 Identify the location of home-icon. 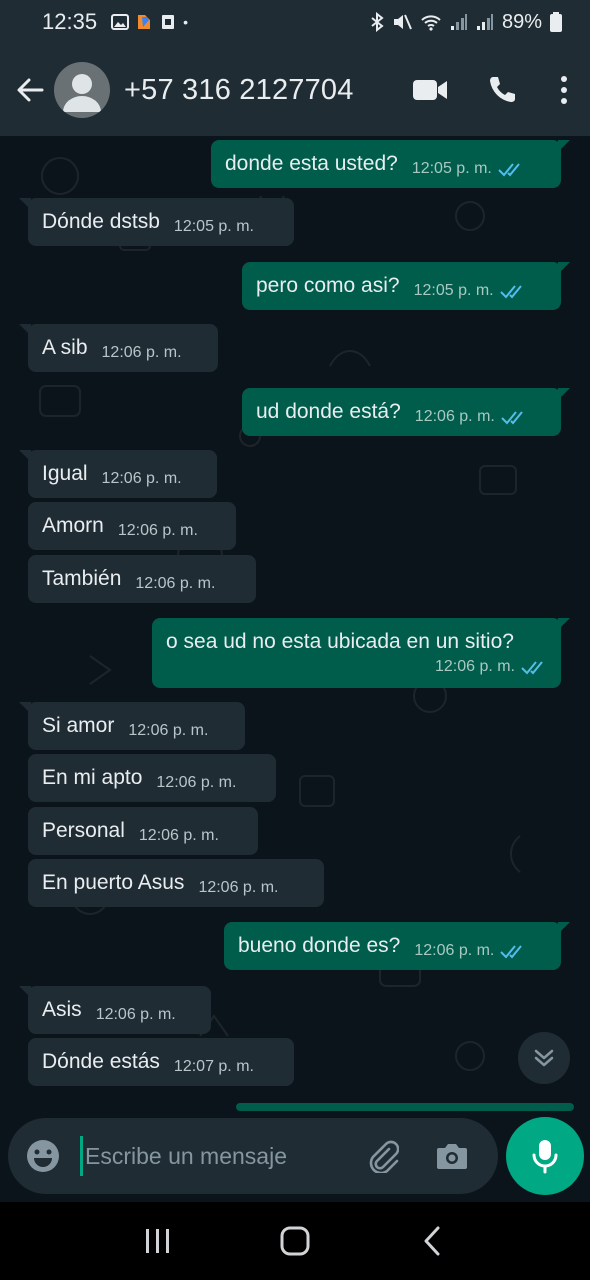
(295, 1241).